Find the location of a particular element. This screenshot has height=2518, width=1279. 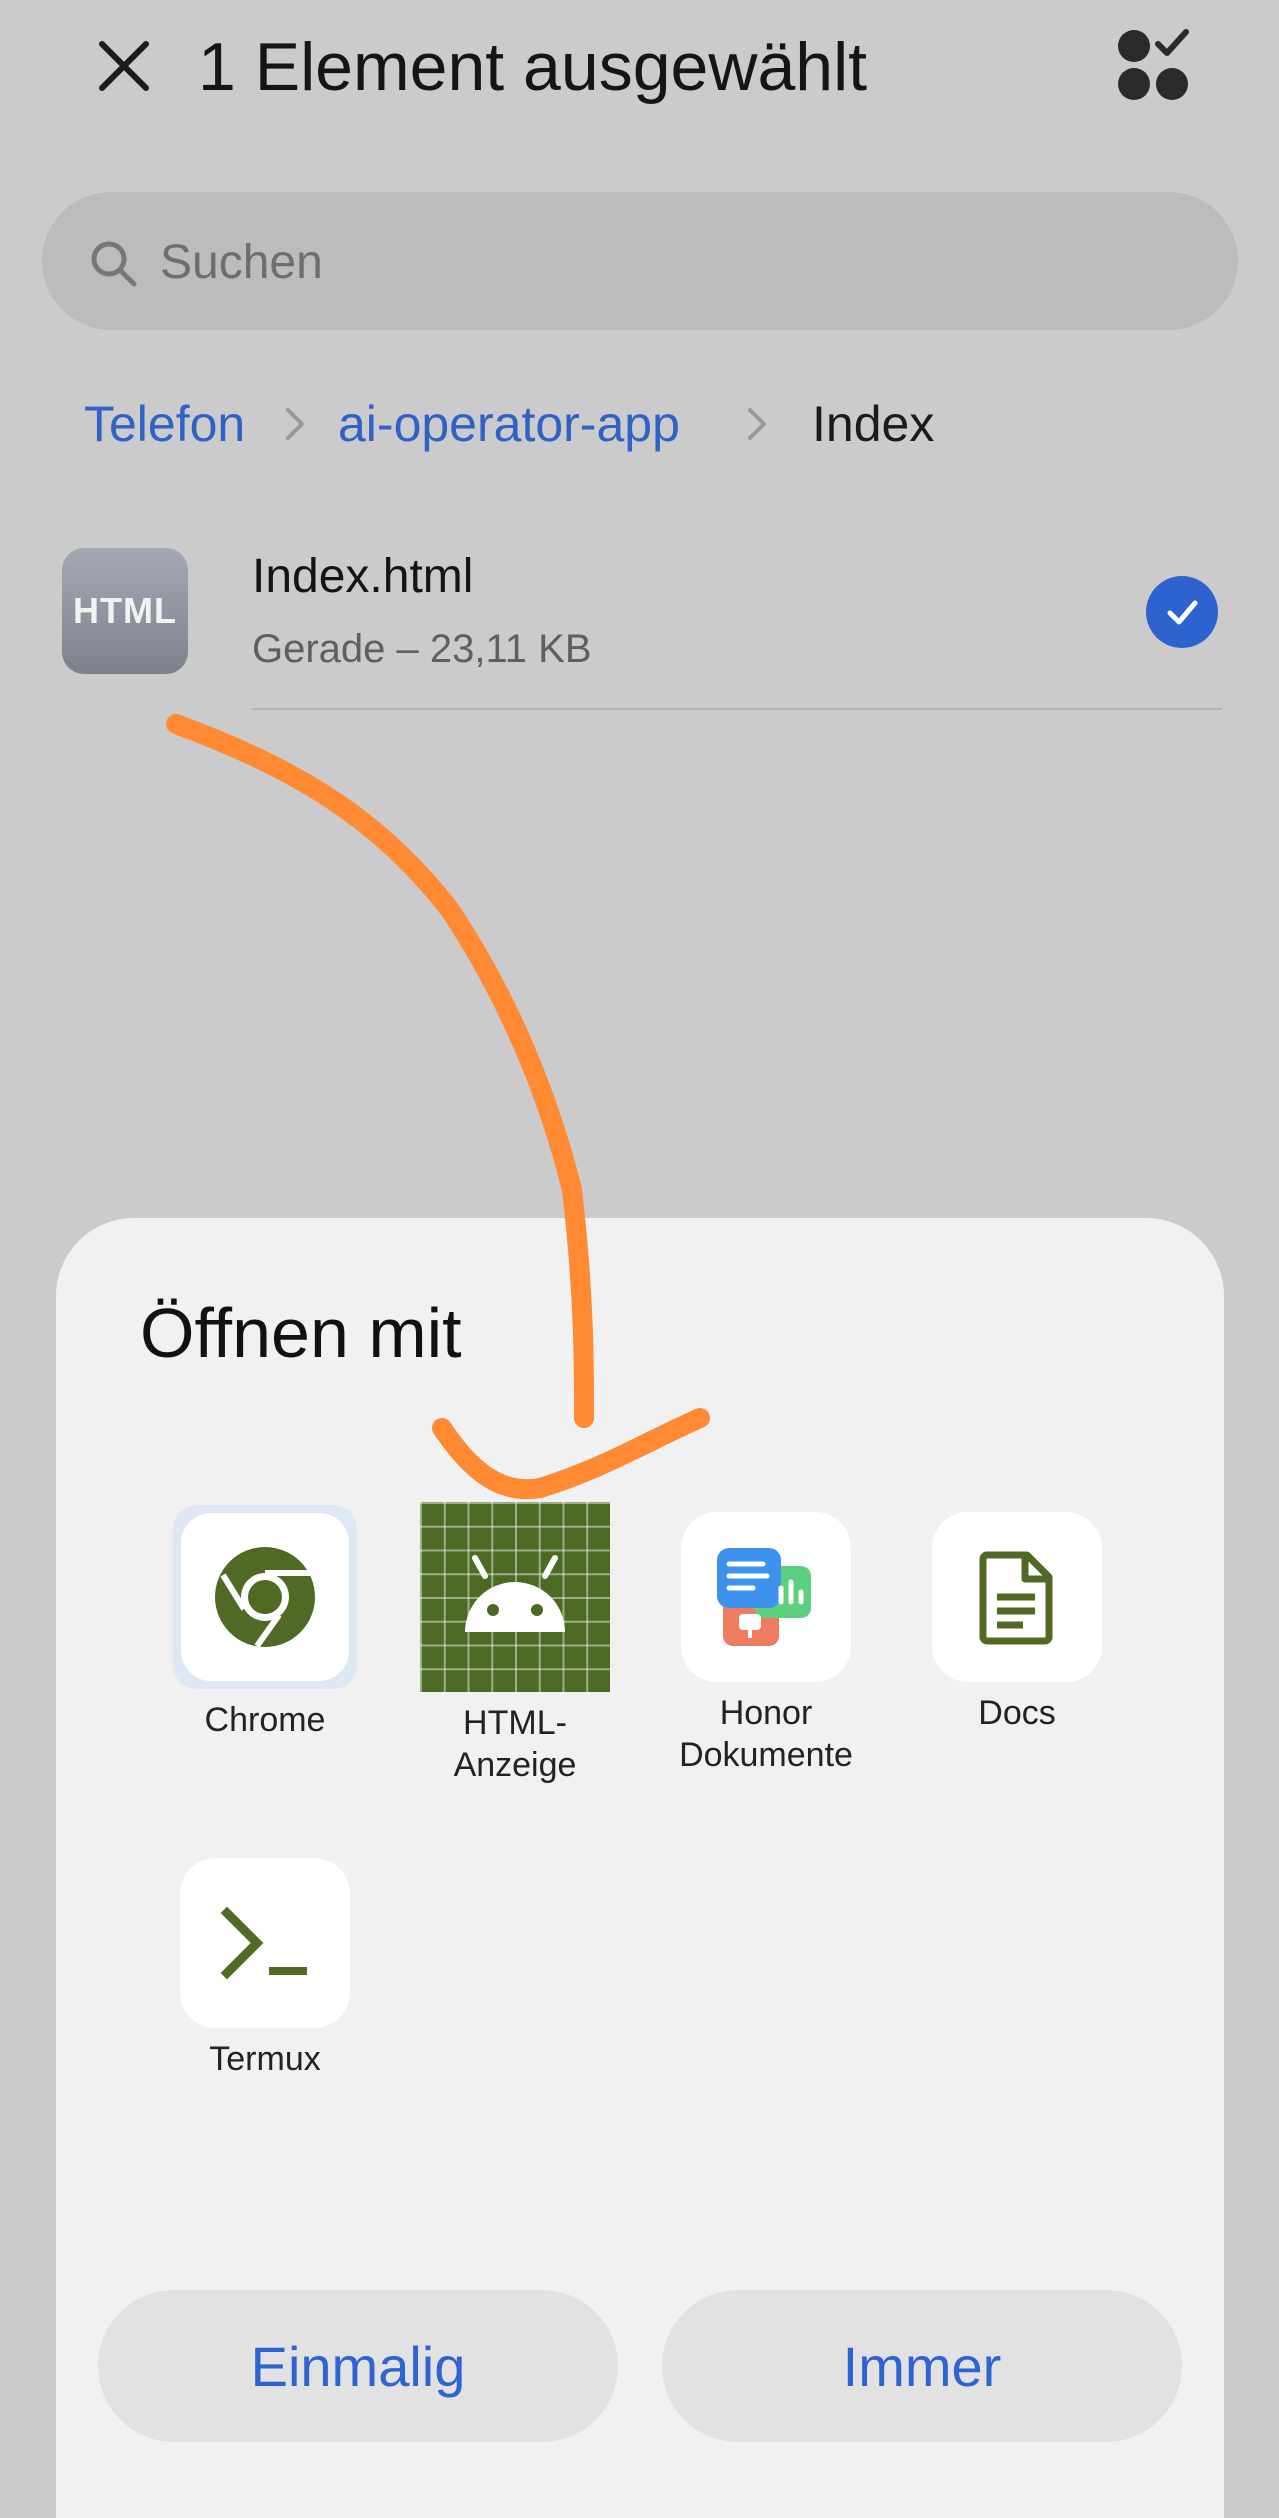

terminal-icon is located at coordinates (263, 1943).